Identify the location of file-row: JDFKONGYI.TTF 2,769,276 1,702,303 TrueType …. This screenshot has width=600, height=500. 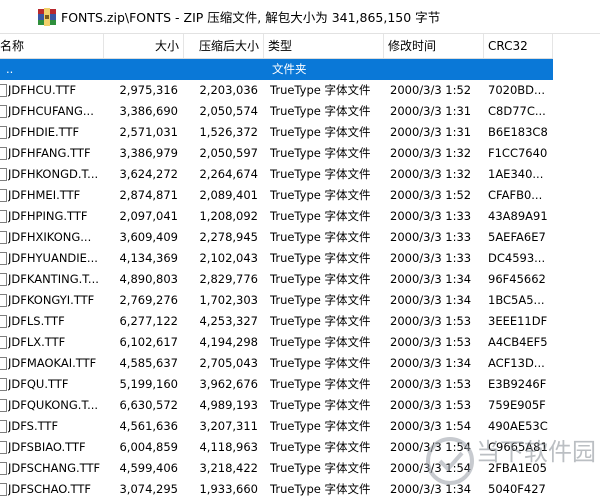
(276, 300).